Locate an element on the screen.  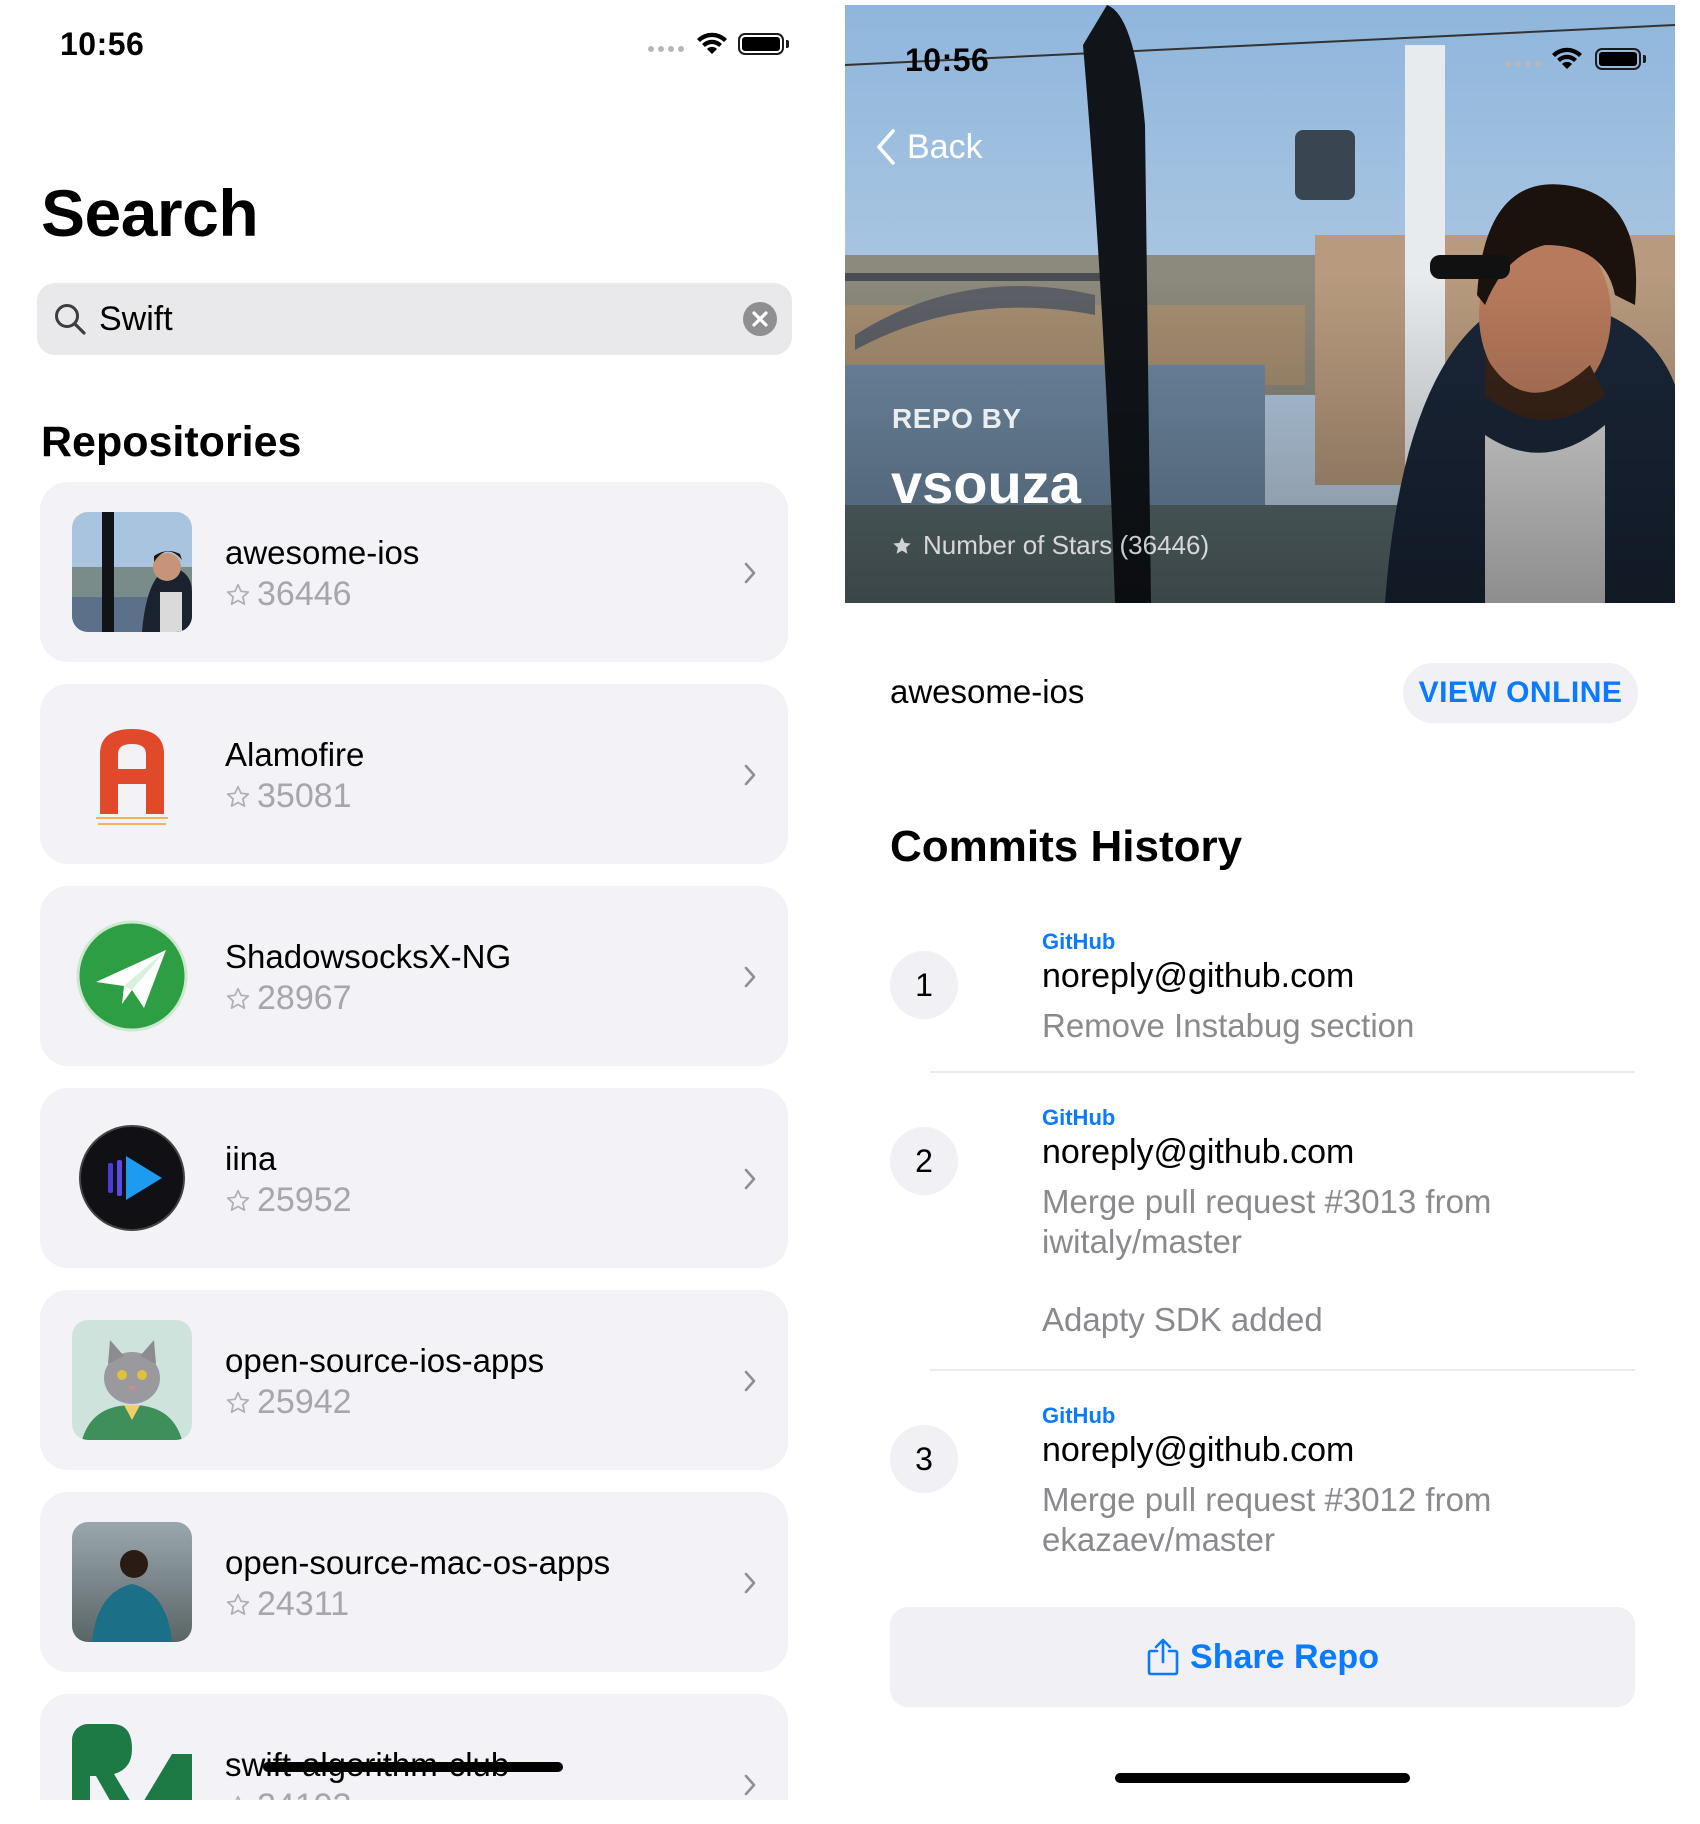
view-online-button: VIEW ONLINE is located at coordinates (1520, 693).